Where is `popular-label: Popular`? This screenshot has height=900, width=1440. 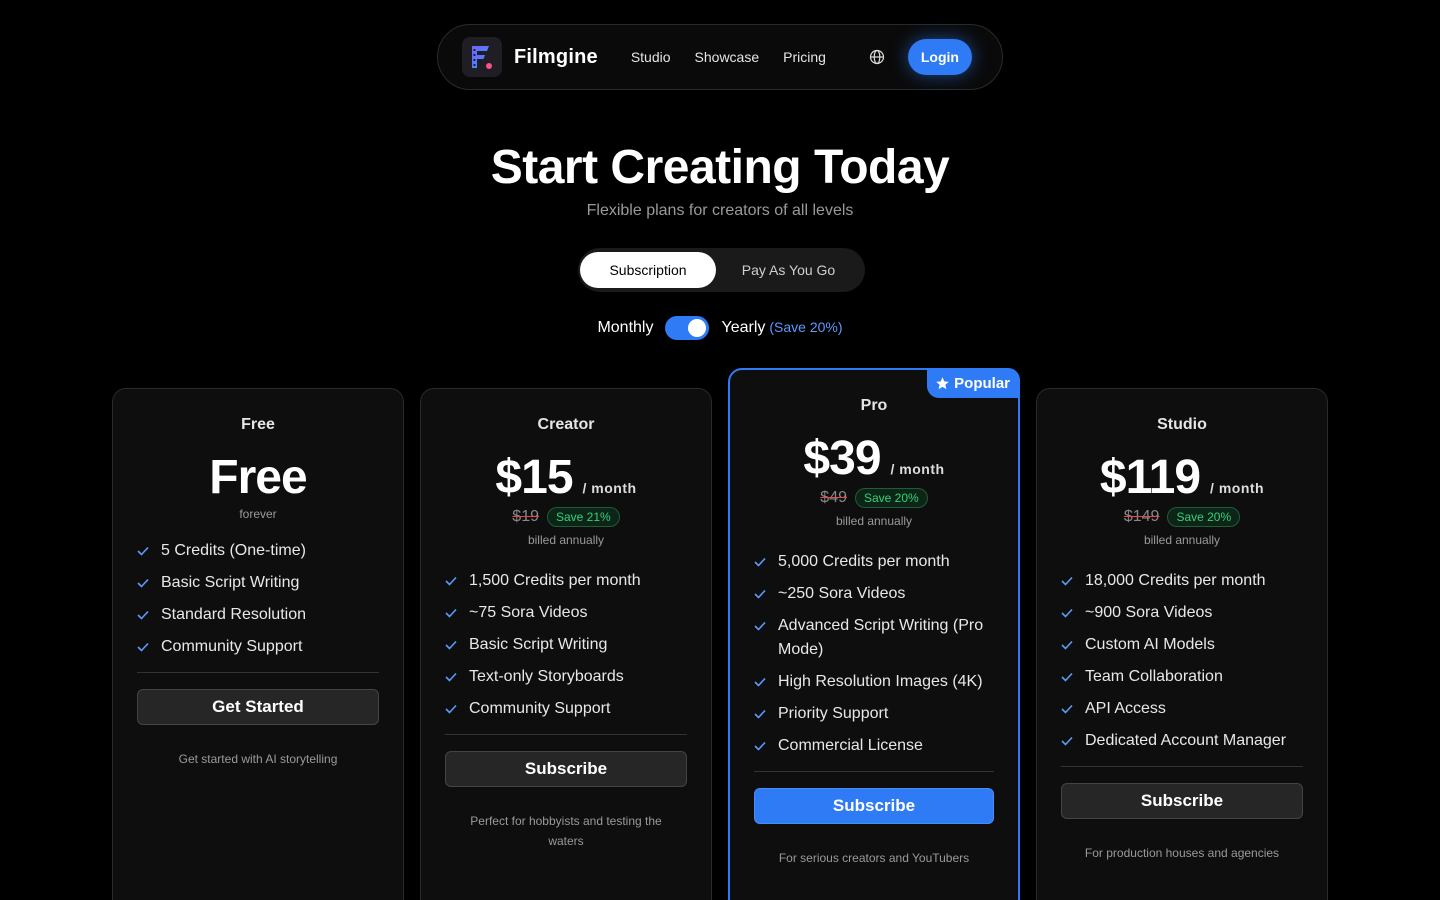
popular-label: Popular is located at coordinates (982, 383).